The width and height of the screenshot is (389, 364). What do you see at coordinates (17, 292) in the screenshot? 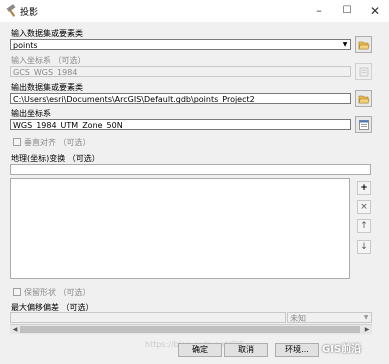
I see `preserve-shape-checkbox` at bounding box center [17, 292].